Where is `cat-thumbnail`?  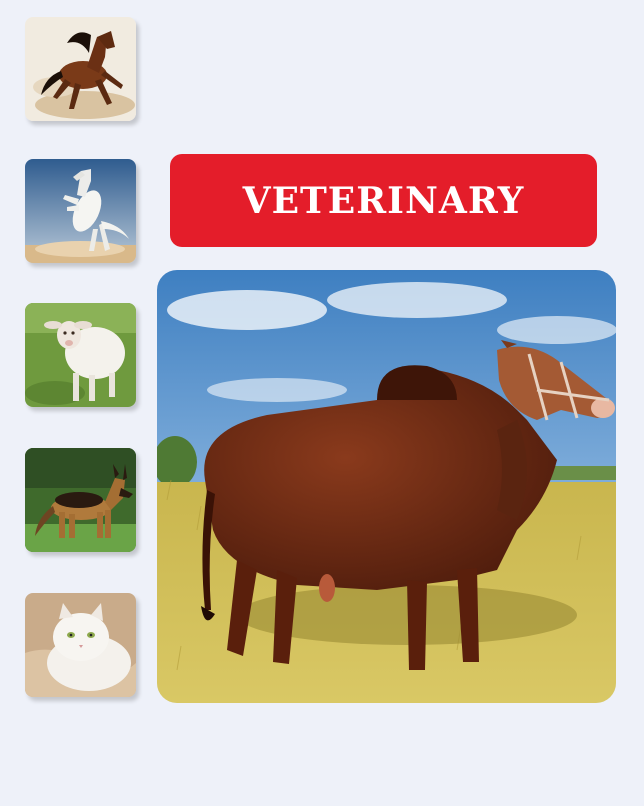 cat-thumbnail is located at coordinates (80, 645).